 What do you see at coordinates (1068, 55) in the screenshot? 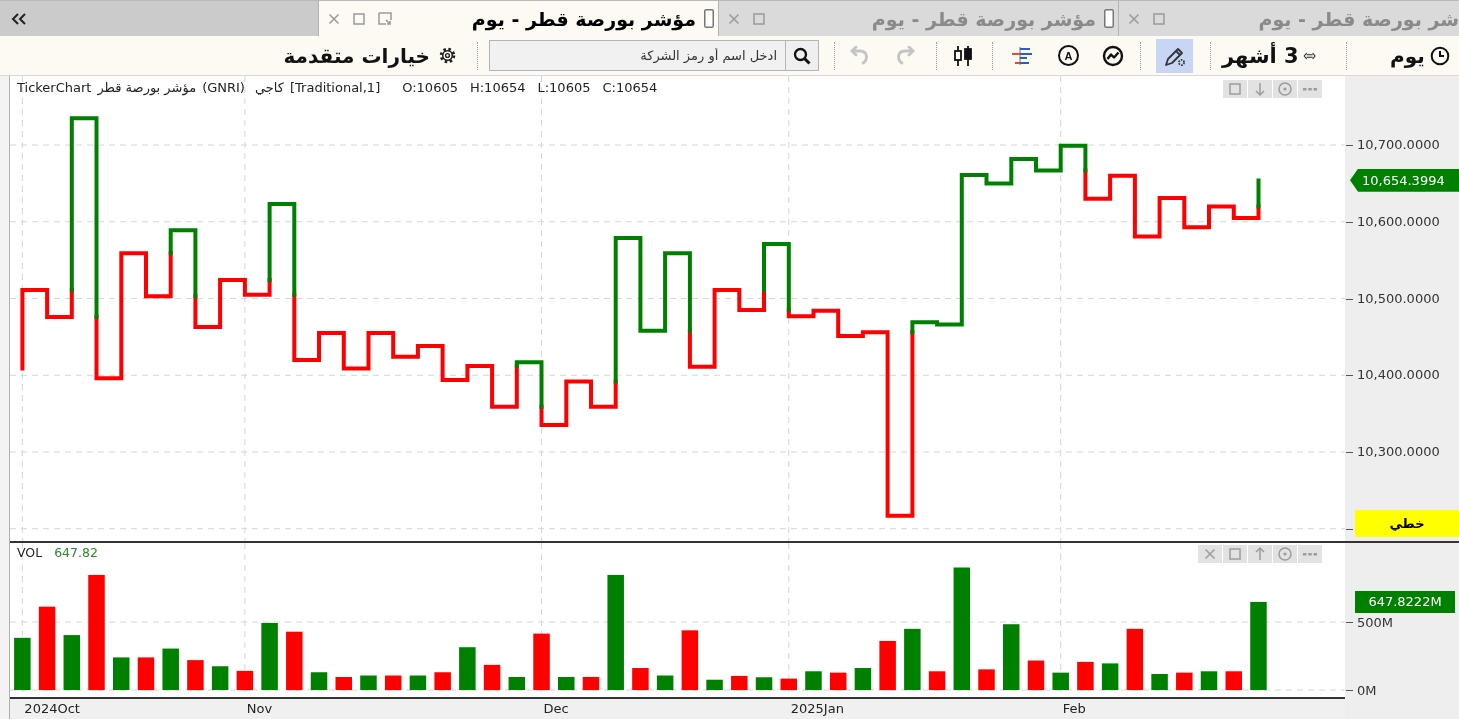
I see `letter-toggle: A` at bounding box center [1068, 55].